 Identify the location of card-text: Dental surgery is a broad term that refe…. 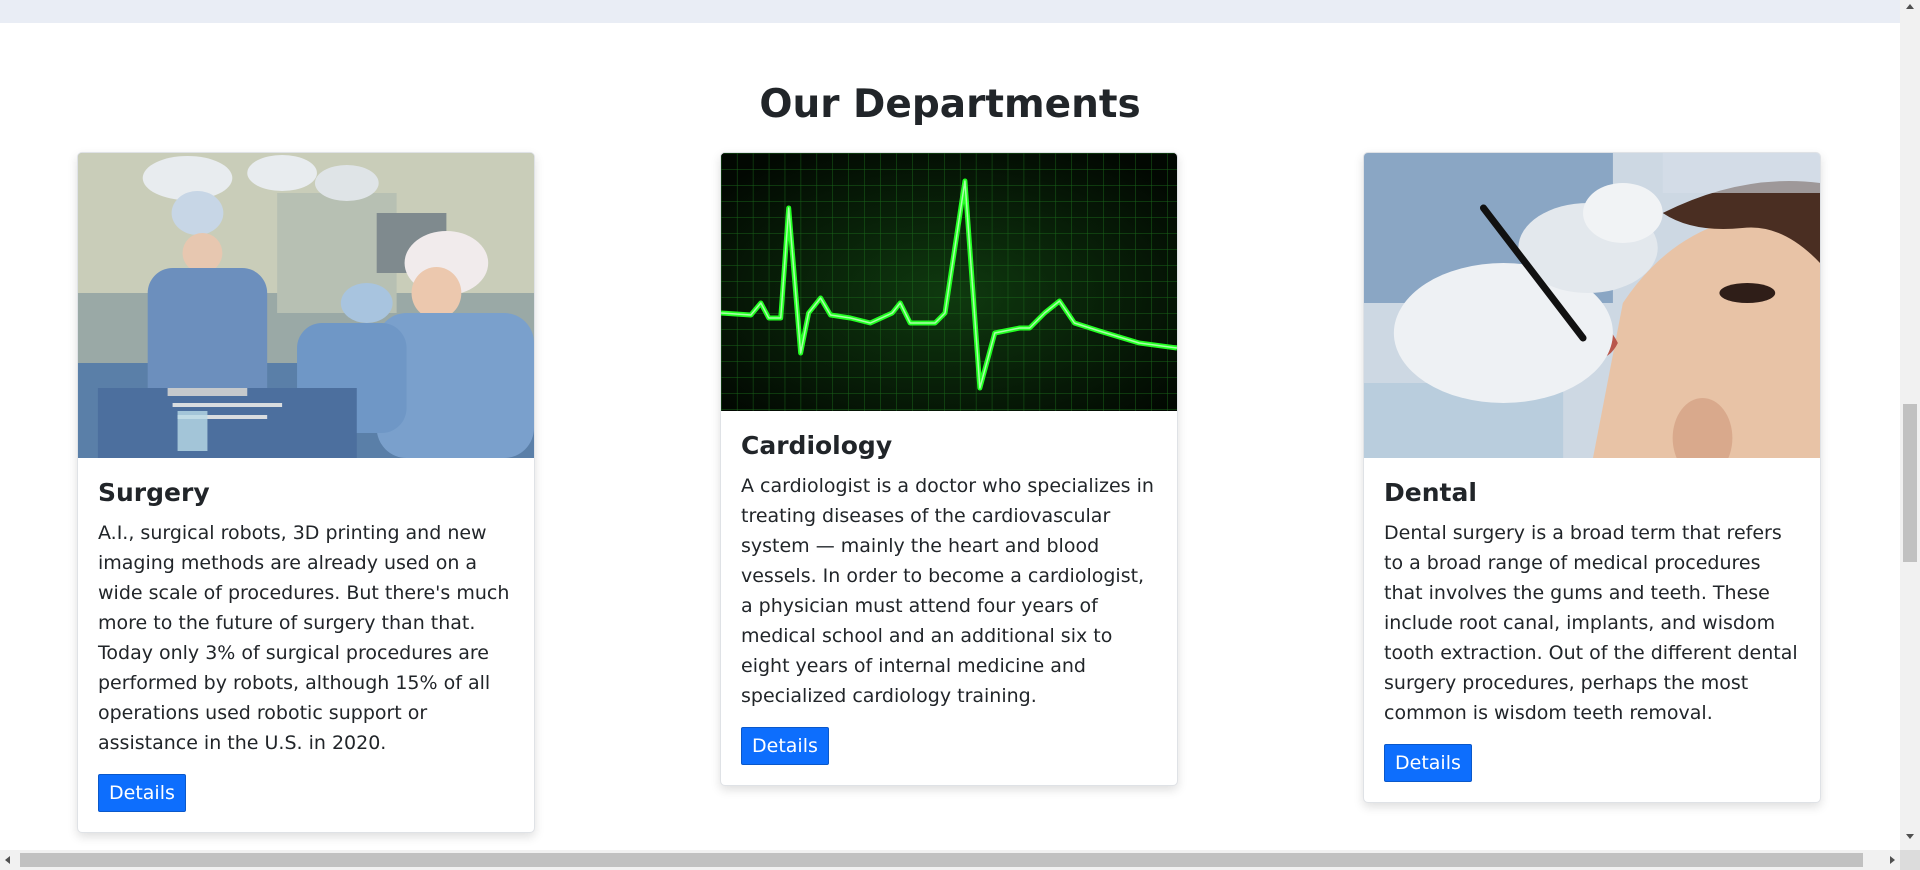
(1591, 623).